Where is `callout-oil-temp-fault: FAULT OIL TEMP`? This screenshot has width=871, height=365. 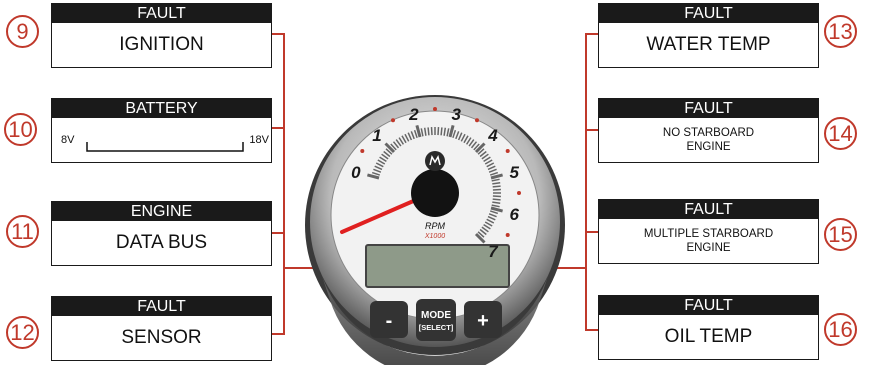 callout-oil-temp-fault: FAULT OIL TEMP is located at coordinates (708, 327).